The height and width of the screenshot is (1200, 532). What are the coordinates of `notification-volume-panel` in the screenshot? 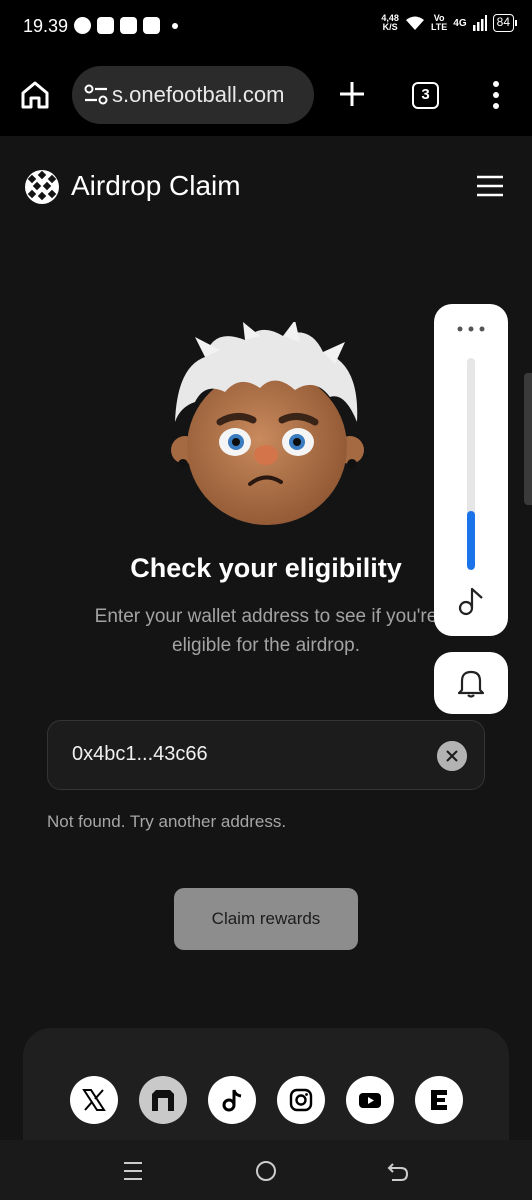 It's located at (471, 683).